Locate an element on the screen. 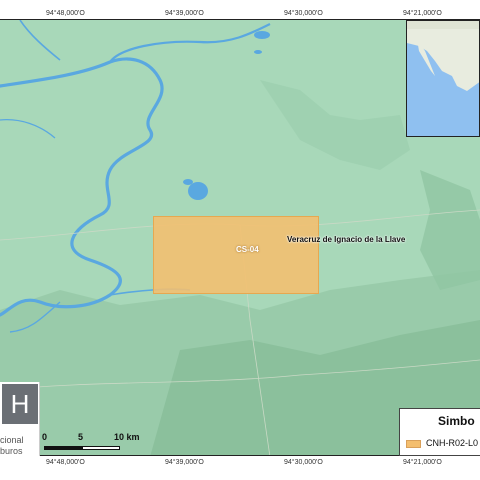  coord-top-1: 94°48,000'O is located at coordinates (65, 13).